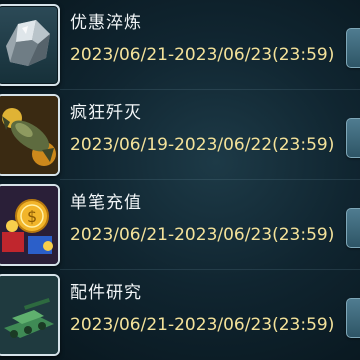 The width and height of the screenshot is (360, 360). I want to click on event-title: 单笔充值, so click(106, 203).